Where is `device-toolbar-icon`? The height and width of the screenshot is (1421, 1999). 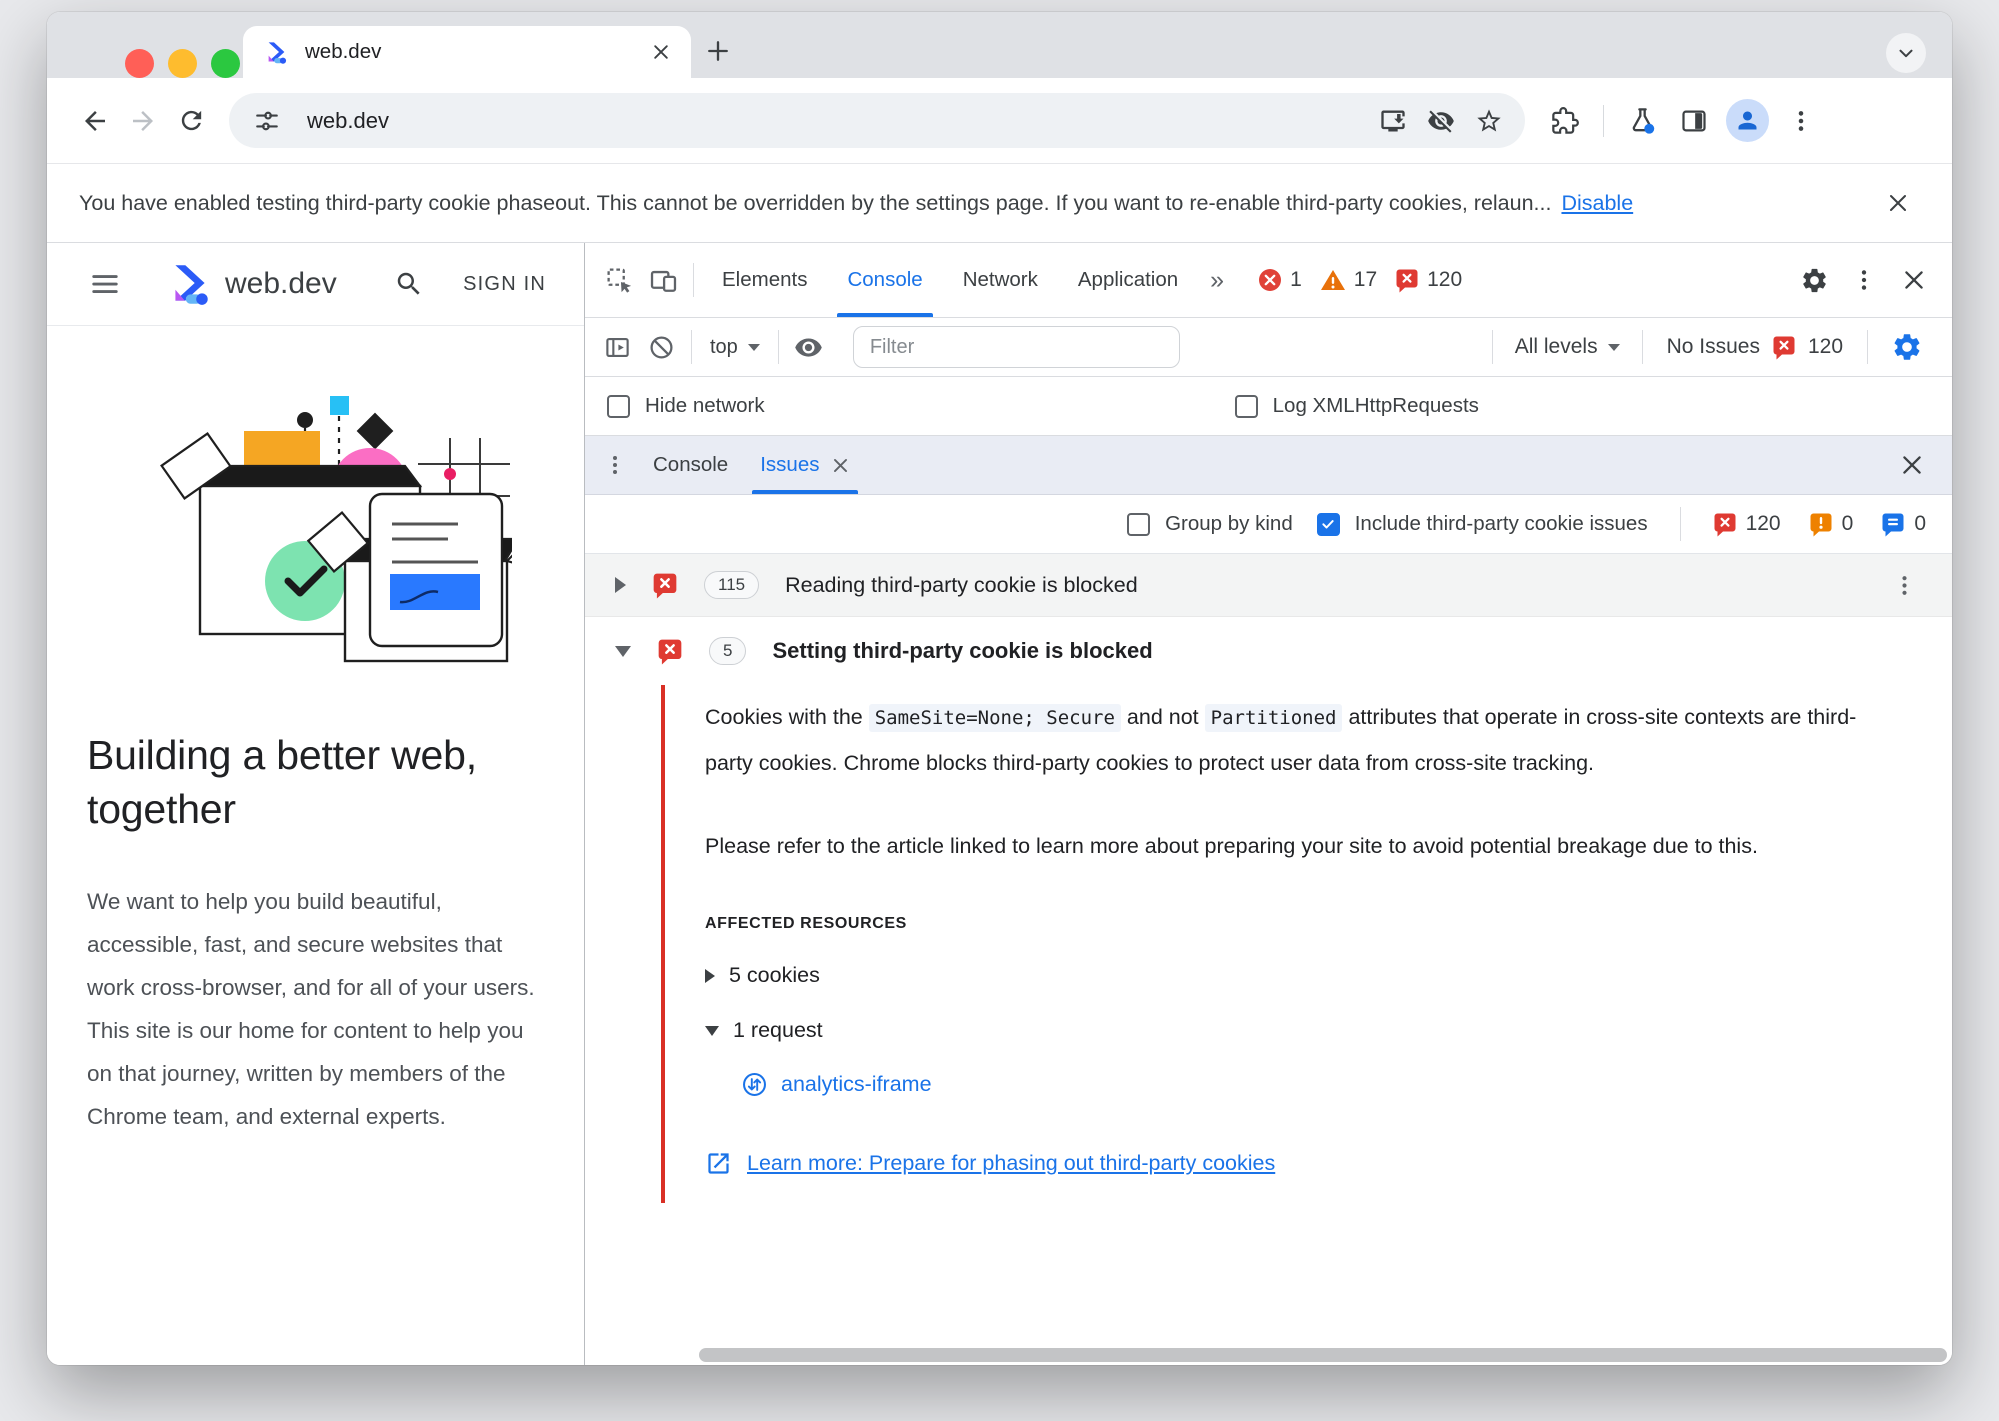 device-toolbar-icon is located at coordinates (663, 280).